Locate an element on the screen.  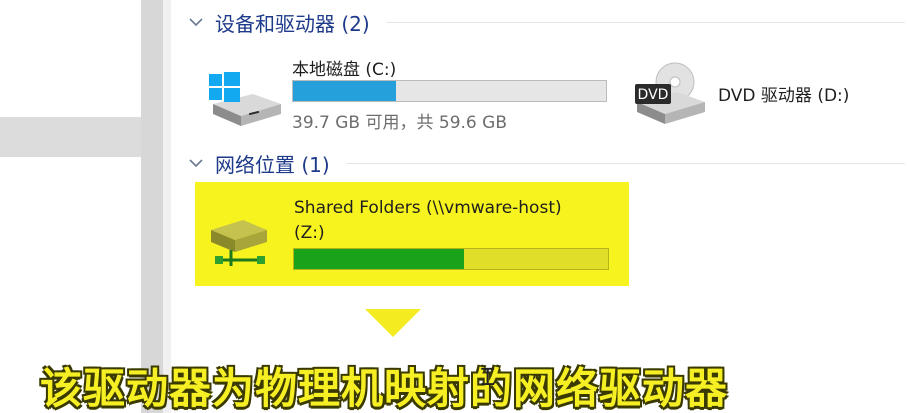
nav-selected-item is located at coordinates (70, 137).